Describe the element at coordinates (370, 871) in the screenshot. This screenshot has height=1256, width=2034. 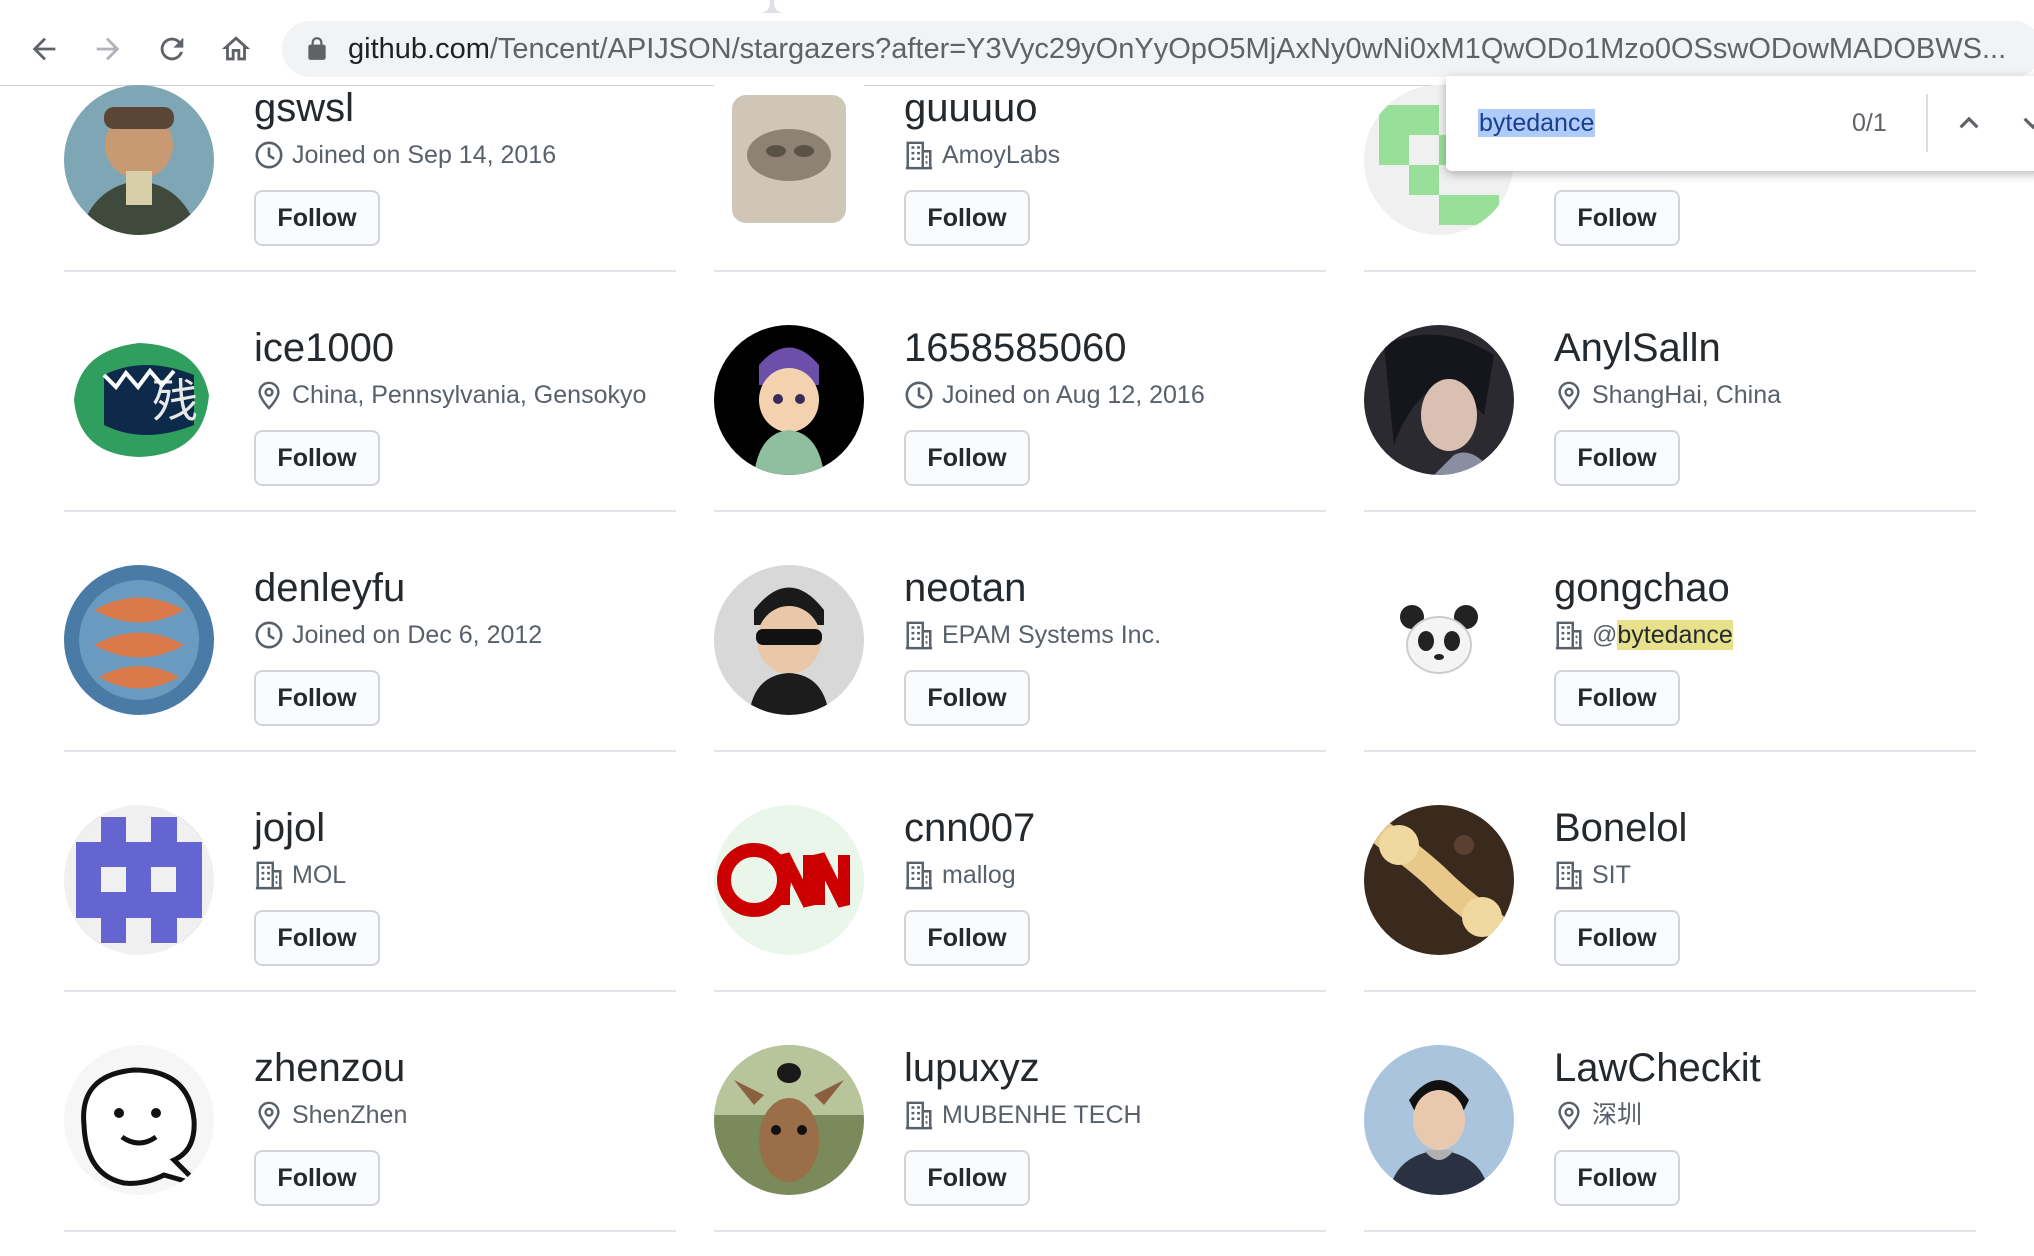
I see `user-card: jojol MOL Follow` at that location.